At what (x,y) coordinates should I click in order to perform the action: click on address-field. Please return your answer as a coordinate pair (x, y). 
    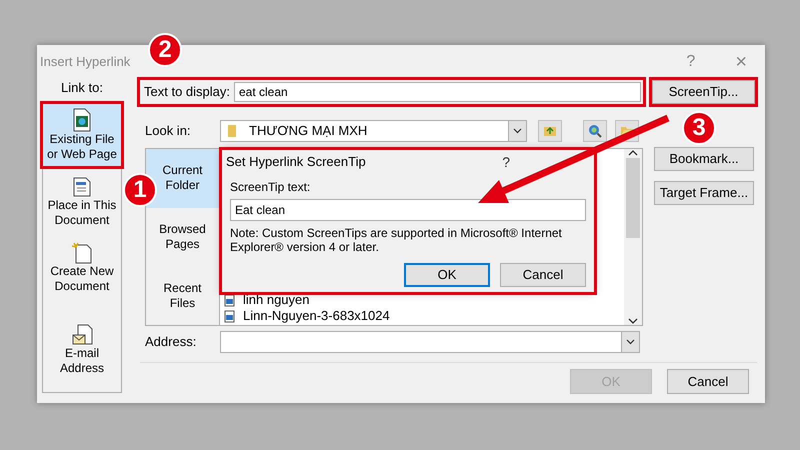
    Looking at the image, I should click on (430, 342).